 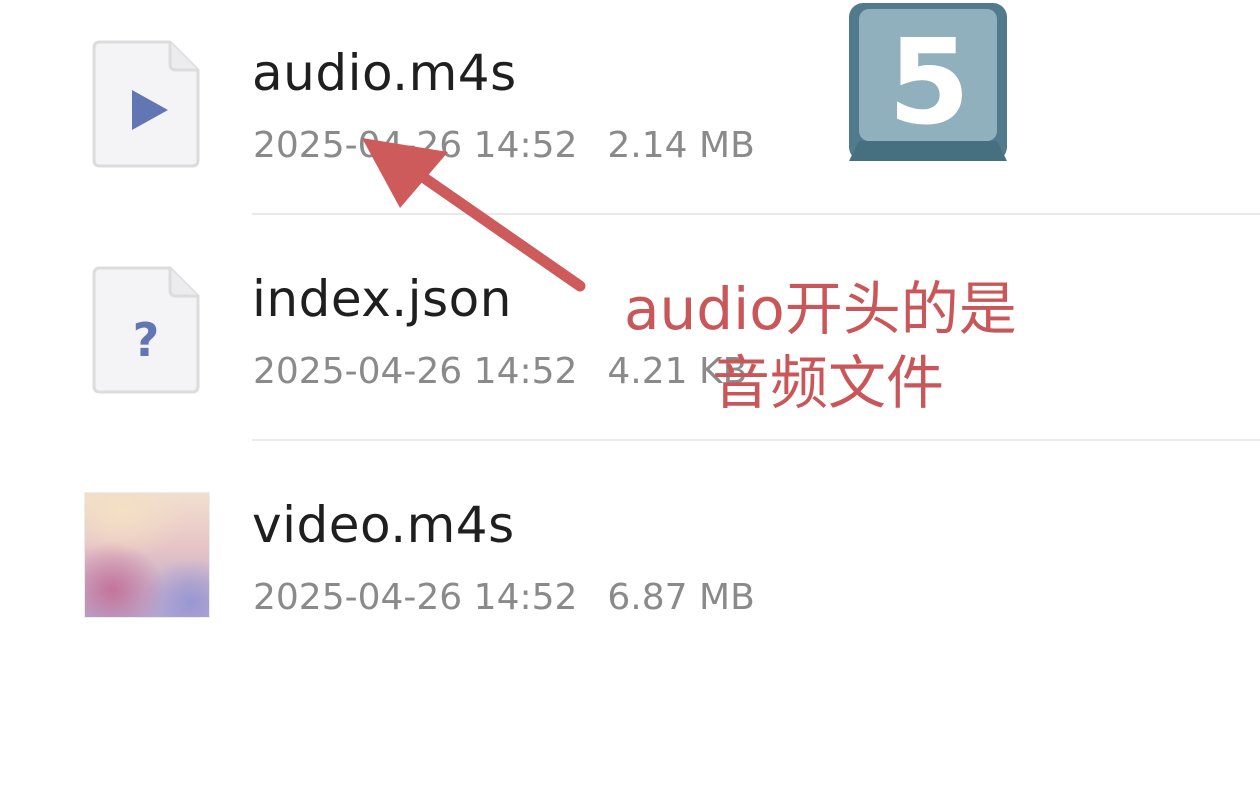 What do you see at coordinates (383, 525) in the screenshot?
I see `file-name: video.m4s` at bounding box center [383, 525].